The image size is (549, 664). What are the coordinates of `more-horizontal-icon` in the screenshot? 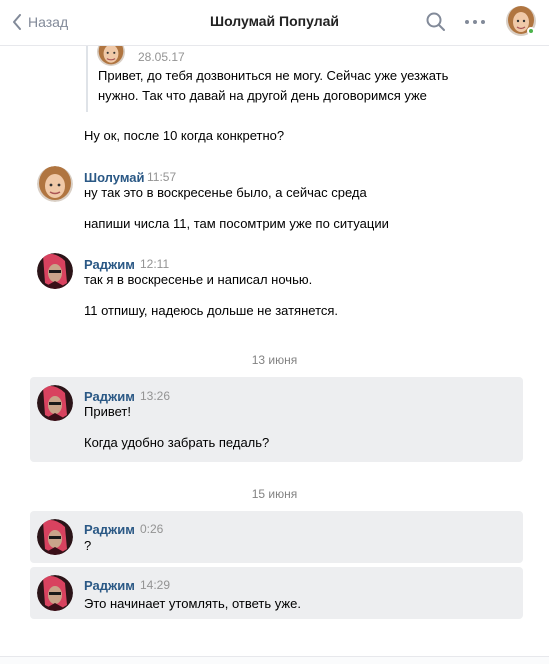 It's located at (475, 22).